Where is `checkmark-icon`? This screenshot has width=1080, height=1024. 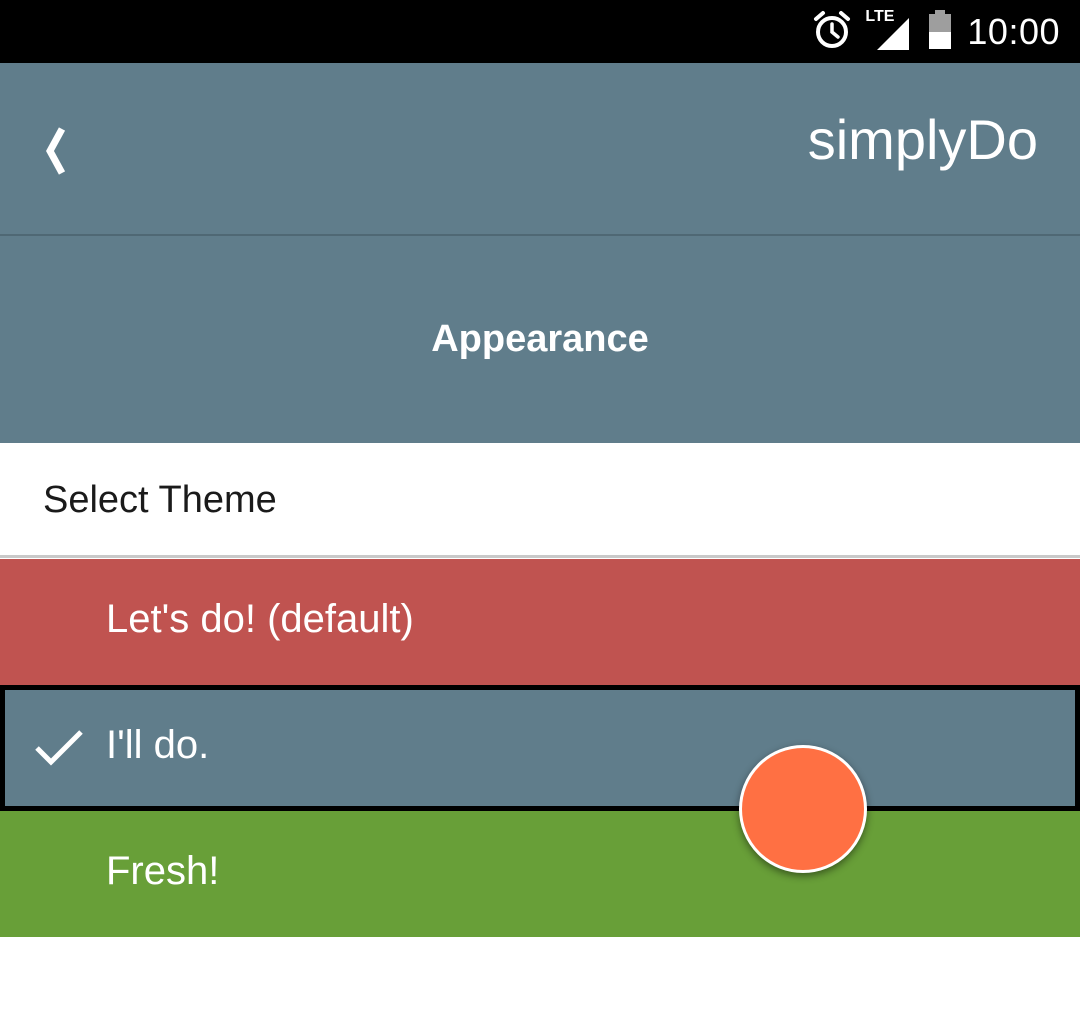 checkmark-icon is located at coordinates (59, 750).